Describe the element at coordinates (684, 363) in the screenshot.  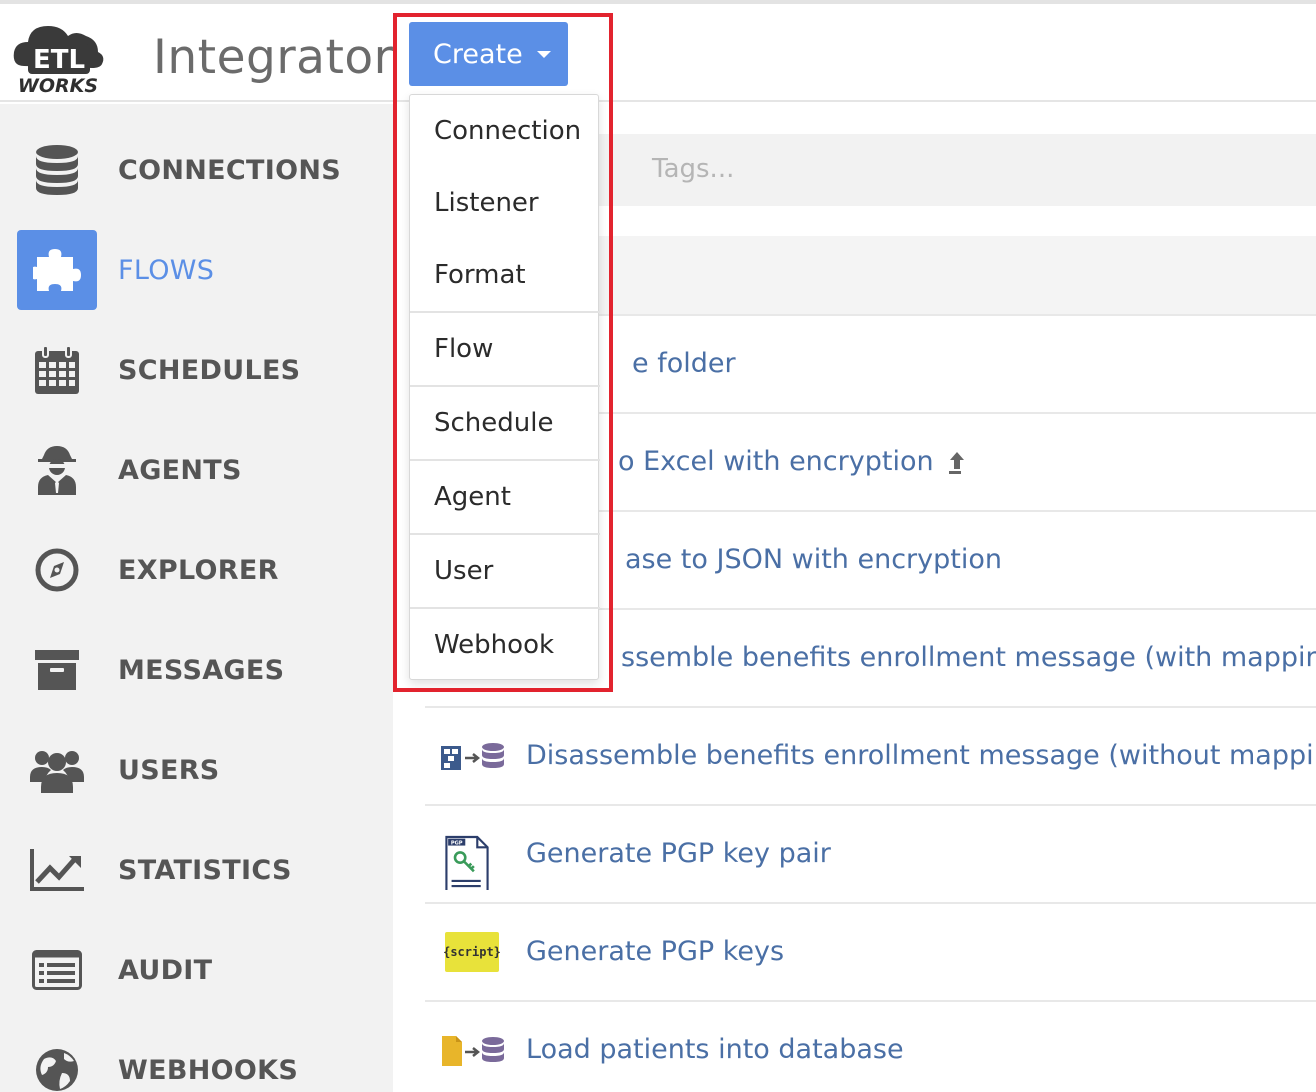
I see `flow-name: e folder` at that location.